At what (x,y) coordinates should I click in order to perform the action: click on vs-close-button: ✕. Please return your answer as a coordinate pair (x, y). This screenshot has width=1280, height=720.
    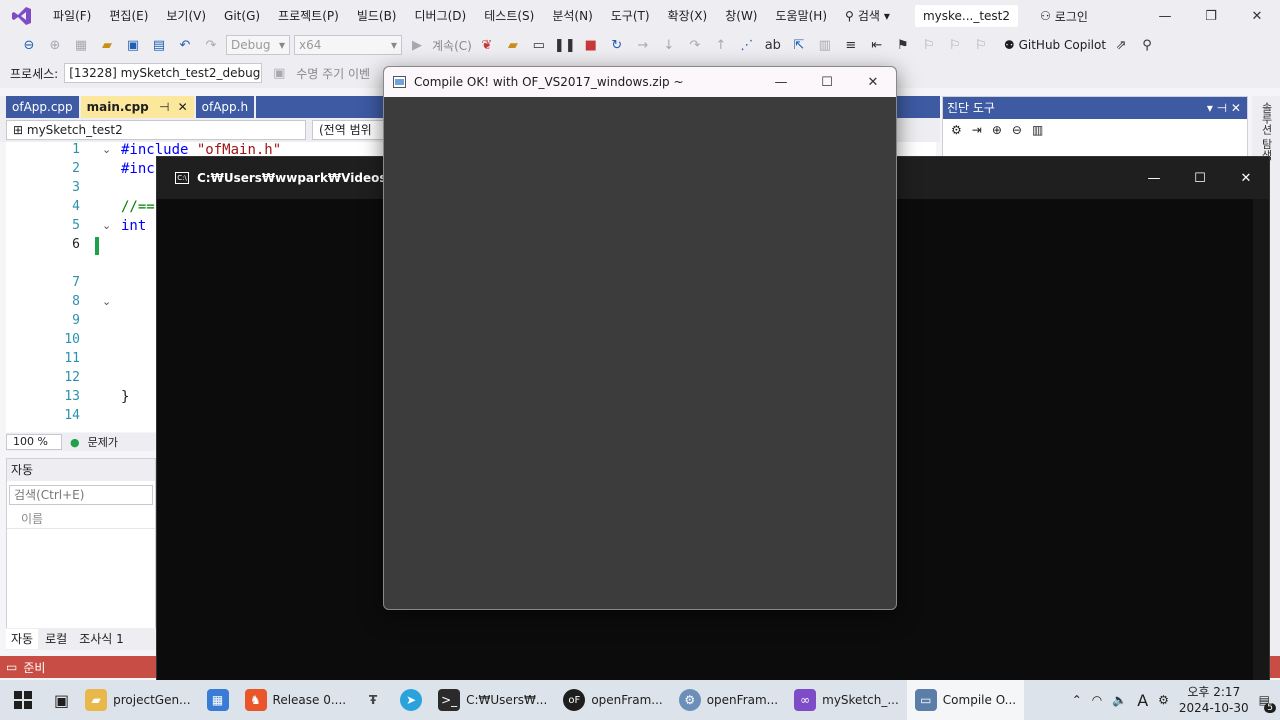
    Looking at the image, I should click on (1257, 16).